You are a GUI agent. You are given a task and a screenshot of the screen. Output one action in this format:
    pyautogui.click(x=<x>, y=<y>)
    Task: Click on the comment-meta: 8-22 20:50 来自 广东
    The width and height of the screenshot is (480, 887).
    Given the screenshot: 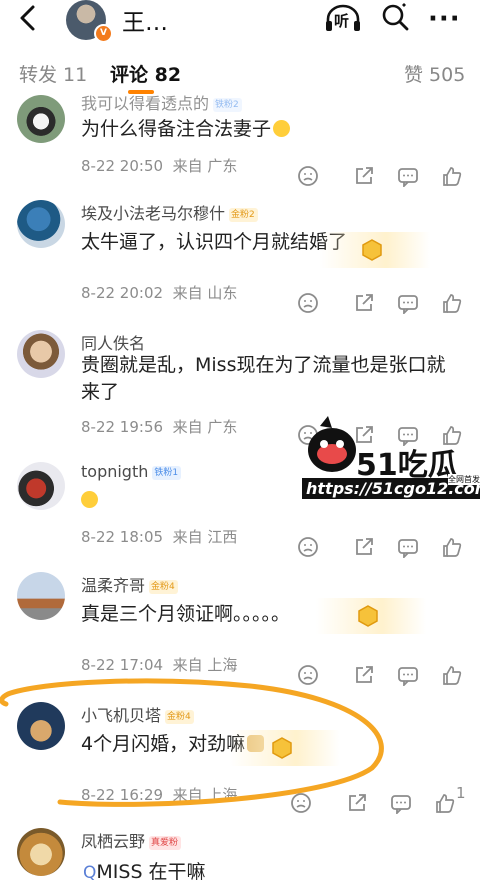 What is the action you would take?
    pyautogui.click(x=159, y=166)
    